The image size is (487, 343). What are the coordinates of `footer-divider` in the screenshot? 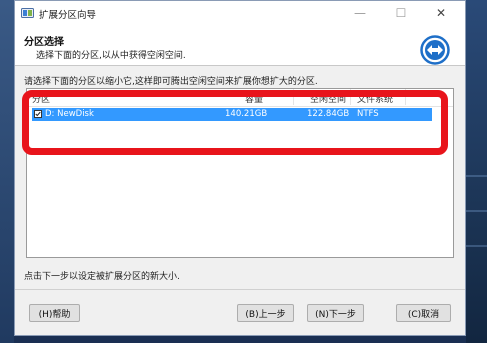 It's located at (240, 289).